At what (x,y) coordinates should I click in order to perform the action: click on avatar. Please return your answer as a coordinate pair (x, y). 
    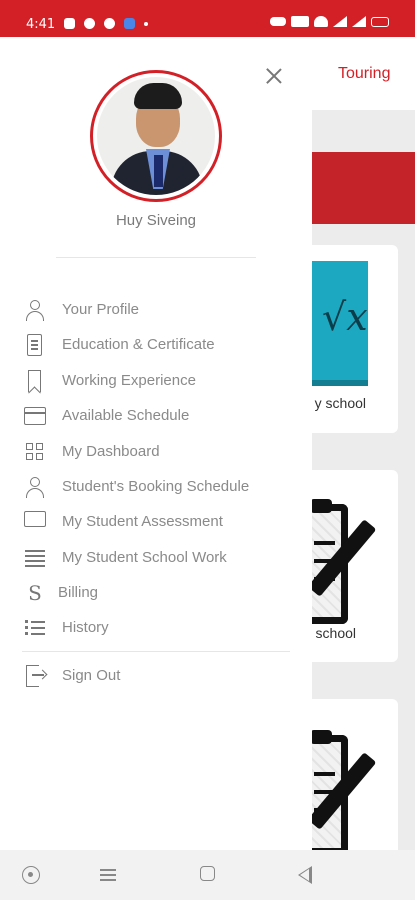
    Looking at the image, I should click on (156, 136).